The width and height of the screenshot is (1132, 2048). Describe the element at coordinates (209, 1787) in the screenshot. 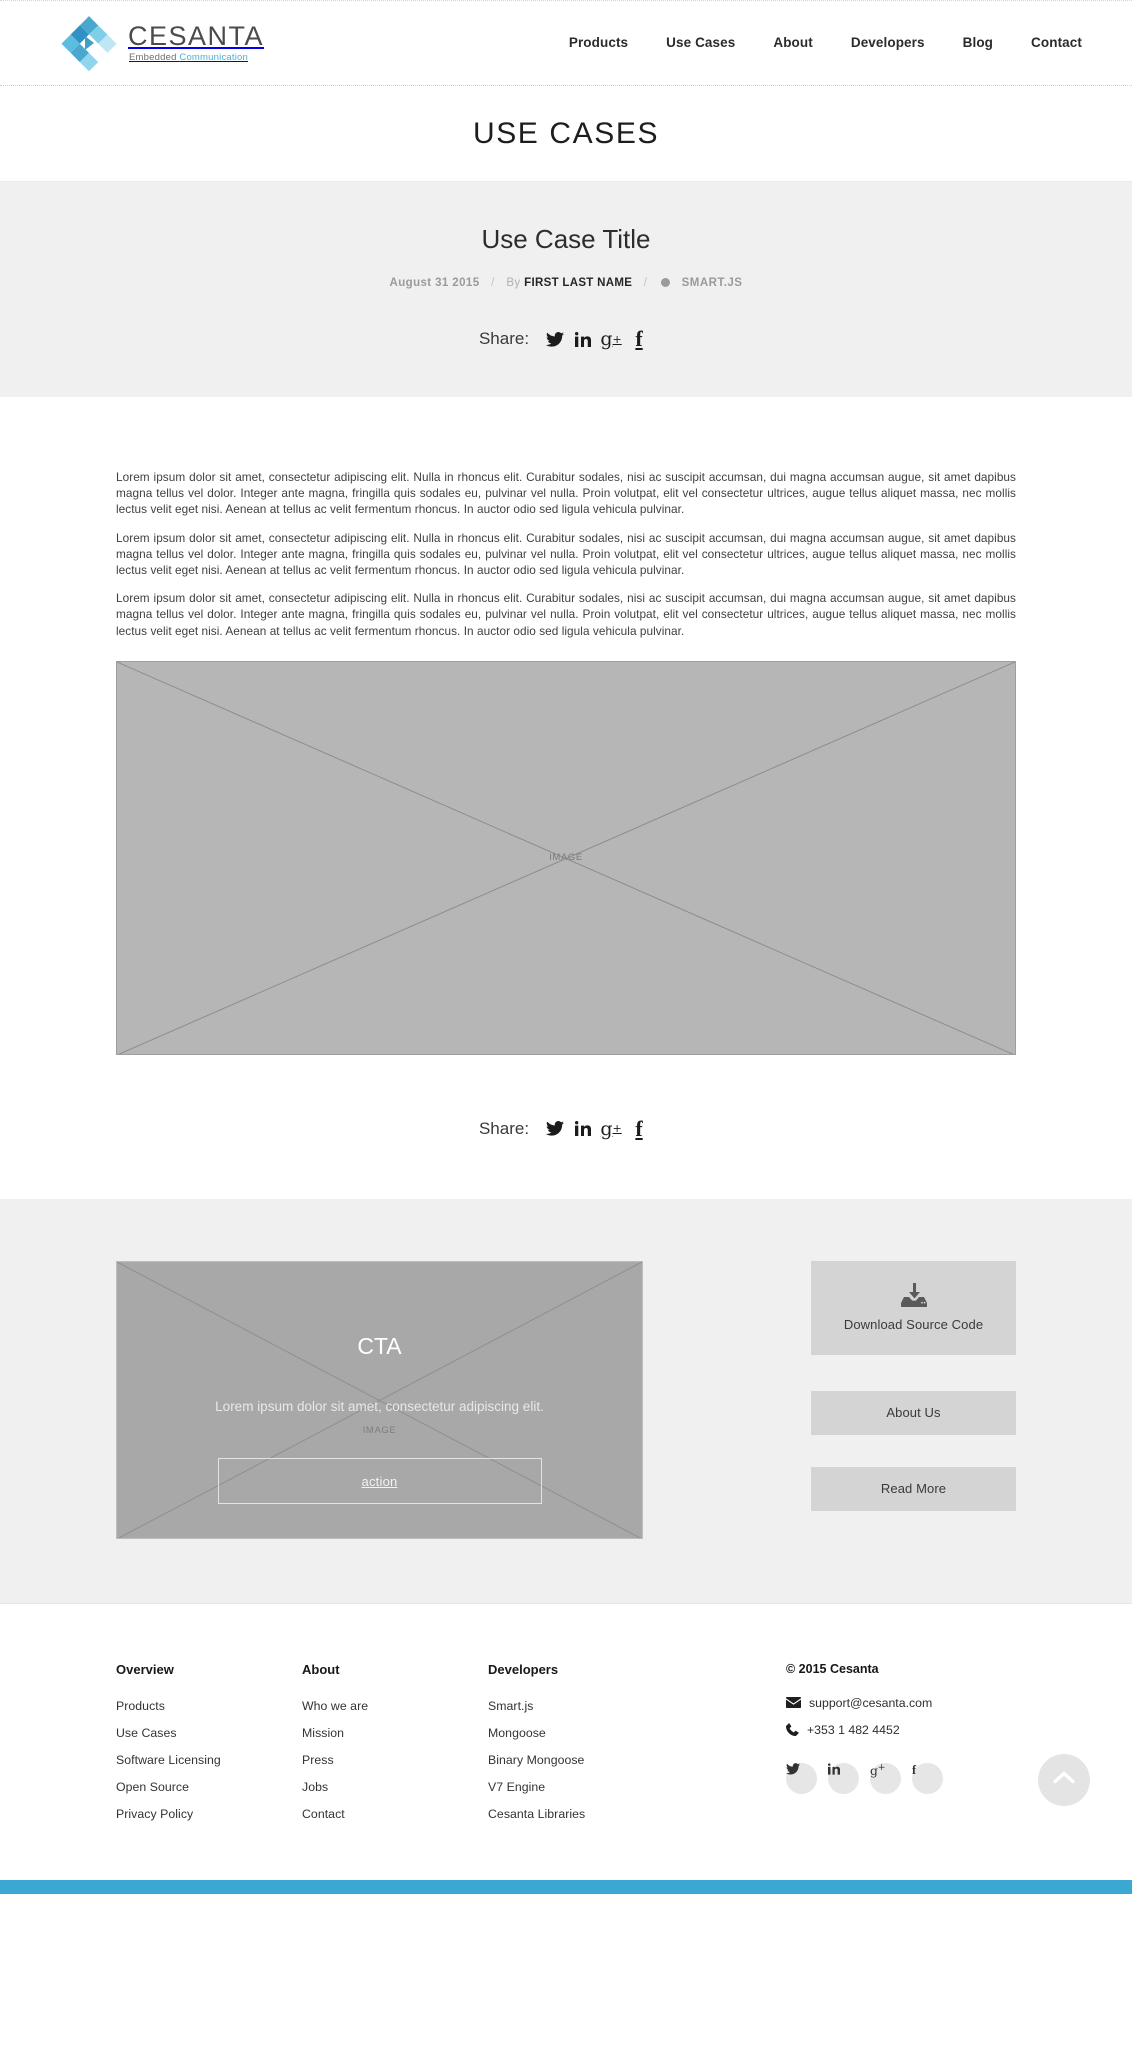

I see `footer-link-open-source: Open Source` at that location.